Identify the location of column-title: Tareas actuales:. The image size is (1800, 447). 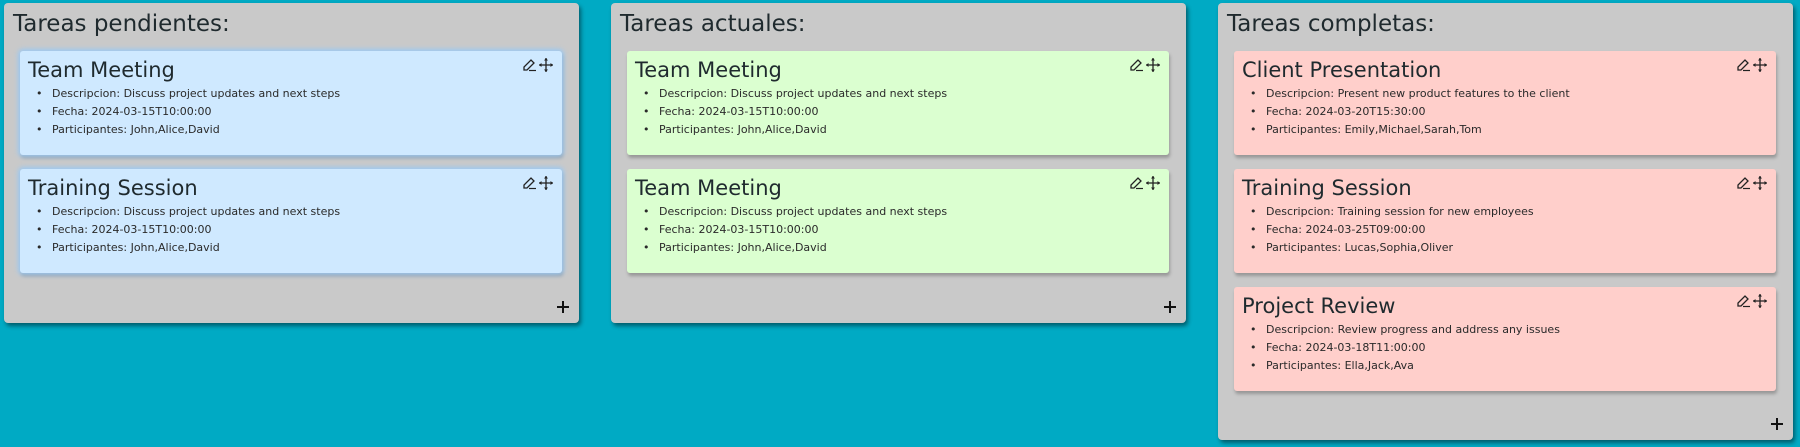
(713, 24).